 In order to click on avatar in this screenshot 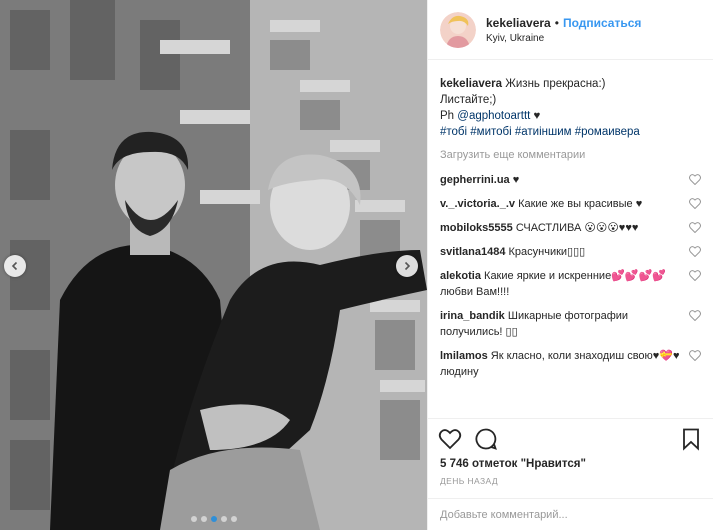, I will do `click(458, 29)`.